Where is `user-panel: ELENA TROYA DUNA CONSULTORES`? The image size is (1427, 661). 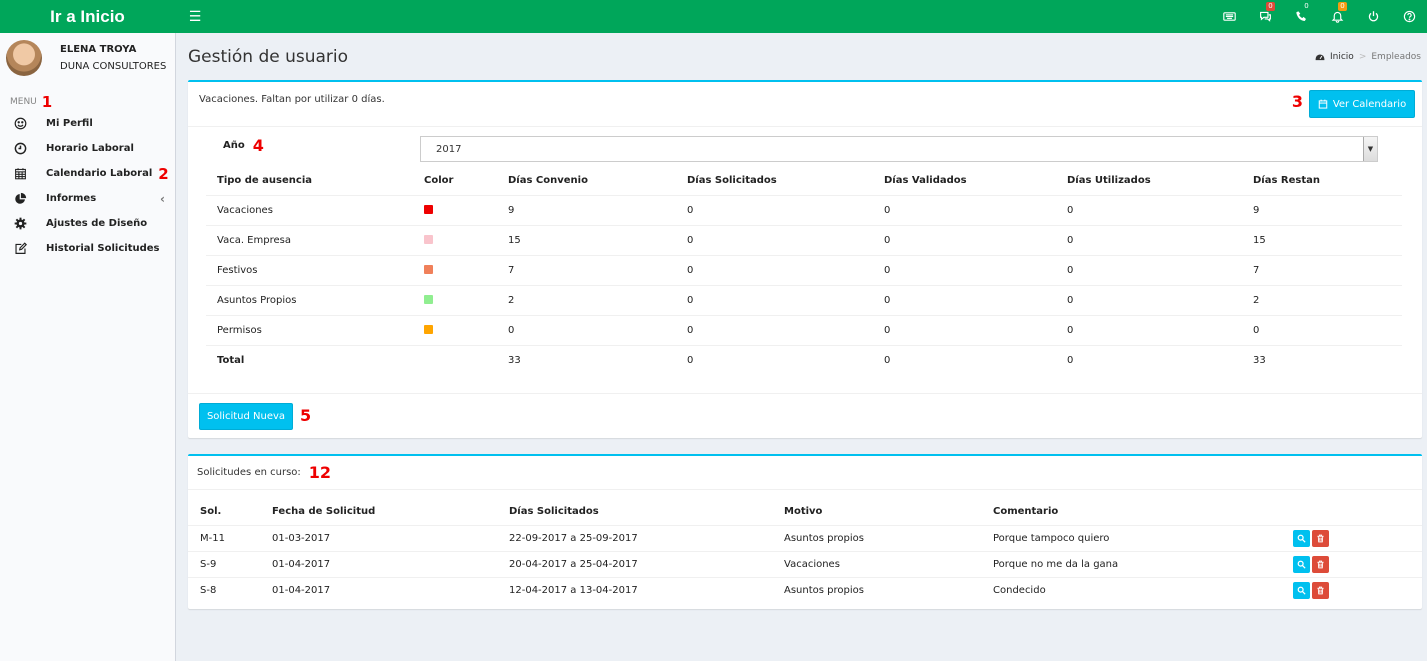
user-panel: ELENA TROYA DUNA CONSULTORES is located at coordinates (87, 58).